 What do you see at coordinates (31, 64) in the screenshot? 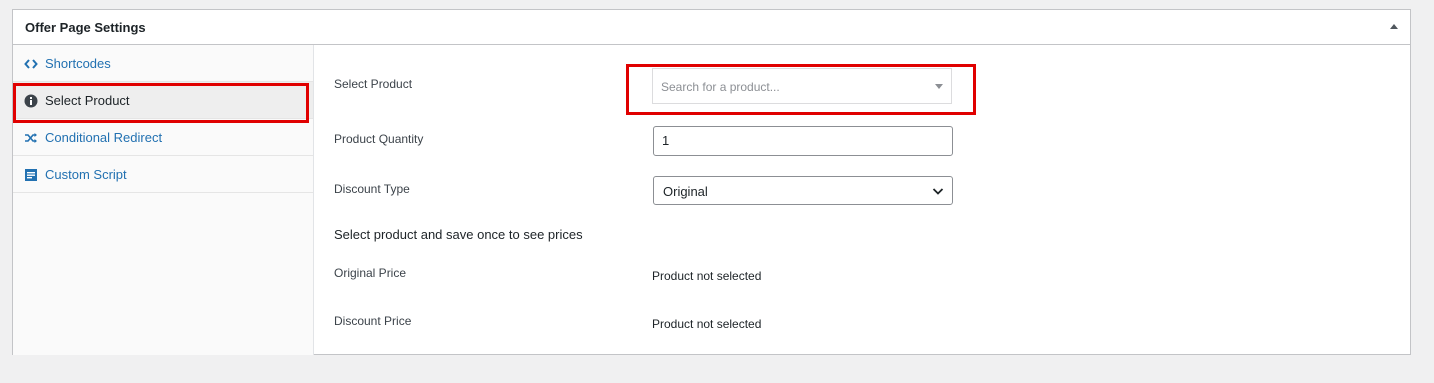
I see `code-icon` at bounding box center [31, 64].